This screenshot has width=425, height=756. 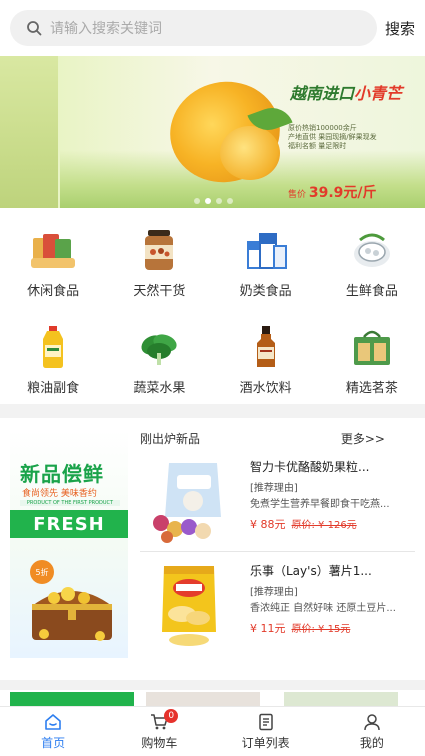 What do you see at coordinates (371, 291) in the screenshot?
I see `category-label: 生鲜食品` at bounding box center [371, 291].